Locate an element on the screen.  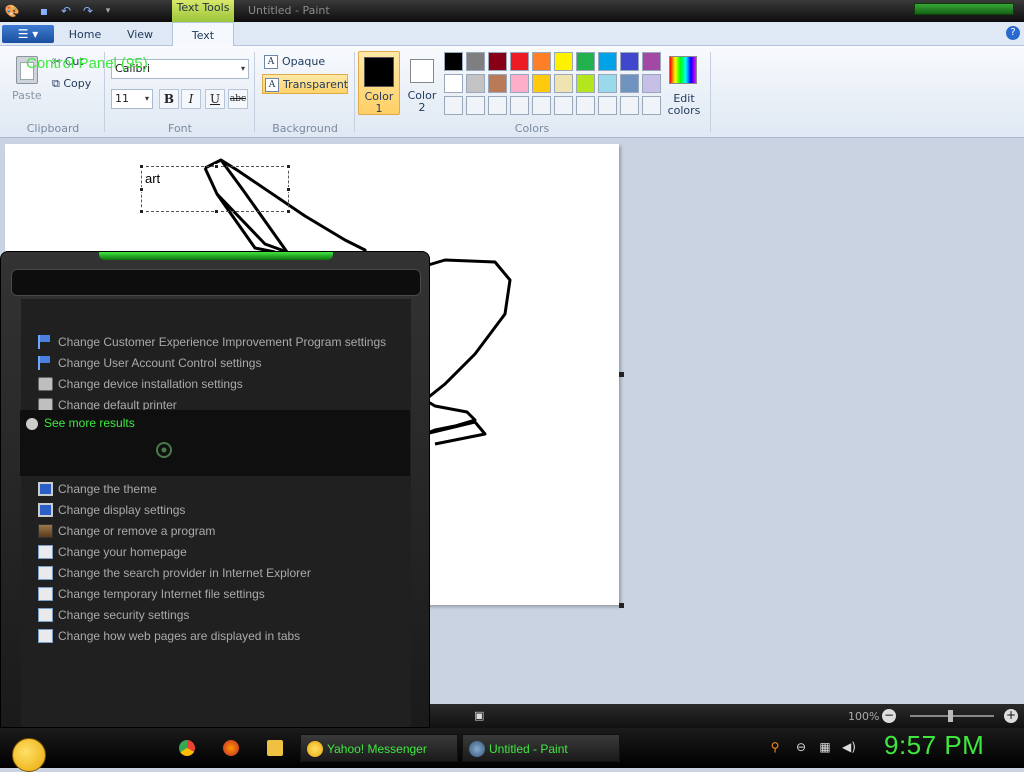
window-controls is located at coordinates (964, 9).